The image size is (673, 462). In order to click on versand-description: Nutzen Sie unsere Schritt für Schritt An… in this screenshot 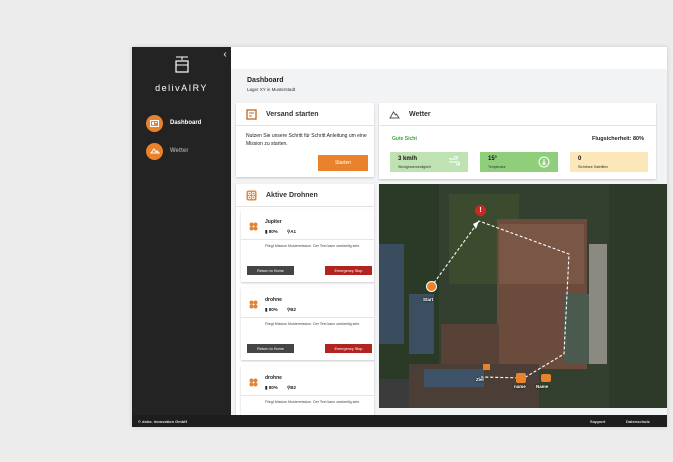, I will do `click(306, 140)`.